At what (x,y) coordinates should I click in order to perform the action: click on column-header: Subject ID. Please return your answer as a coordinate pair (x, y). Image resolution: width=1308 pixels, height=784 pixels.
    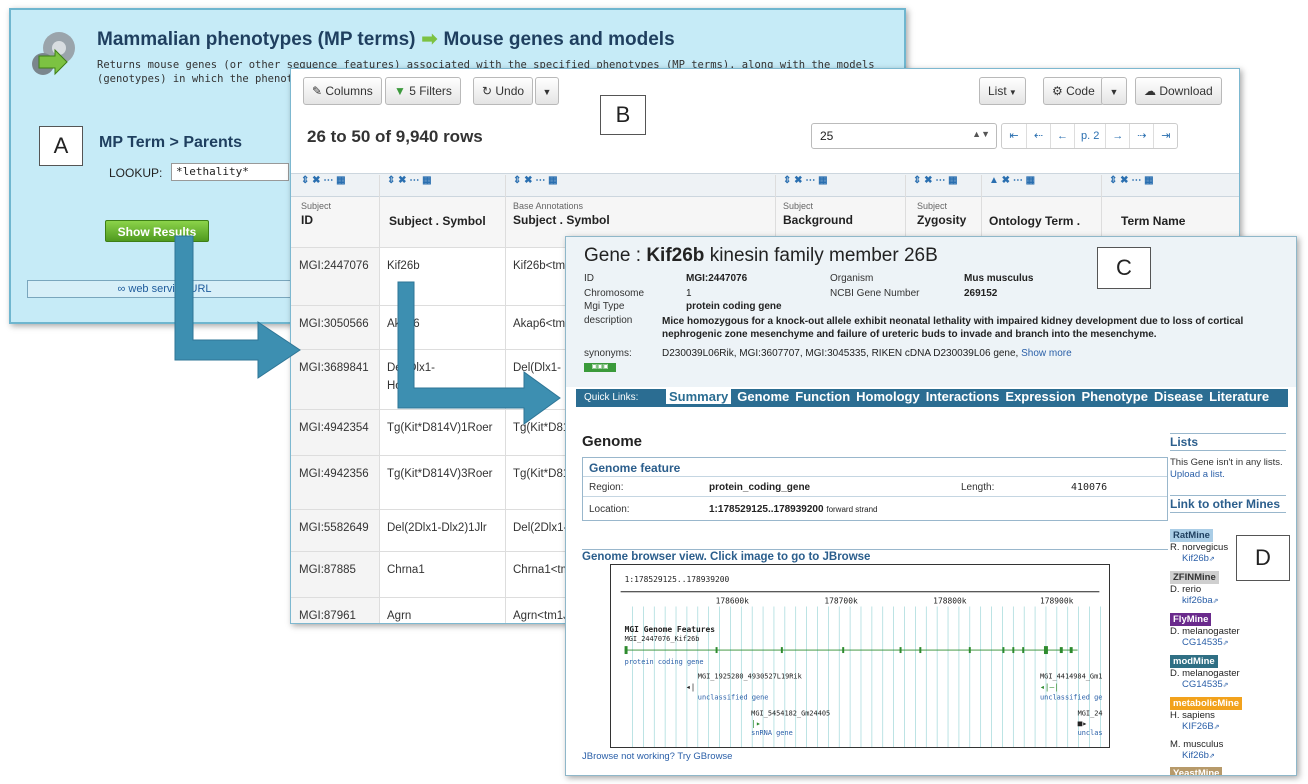
    Looking at the image, I should click on (316, 214).